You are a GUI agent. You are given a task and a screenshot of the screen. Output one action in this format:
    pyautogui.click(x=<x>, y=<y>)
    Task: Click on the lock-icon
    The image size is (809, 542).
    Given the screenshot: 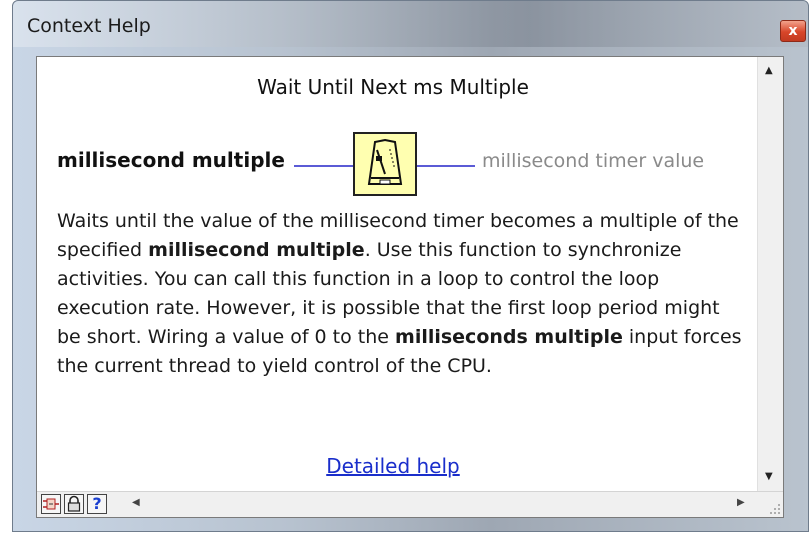 What is the action you would take?
    pyautogui.click(x=74, y=503)
    